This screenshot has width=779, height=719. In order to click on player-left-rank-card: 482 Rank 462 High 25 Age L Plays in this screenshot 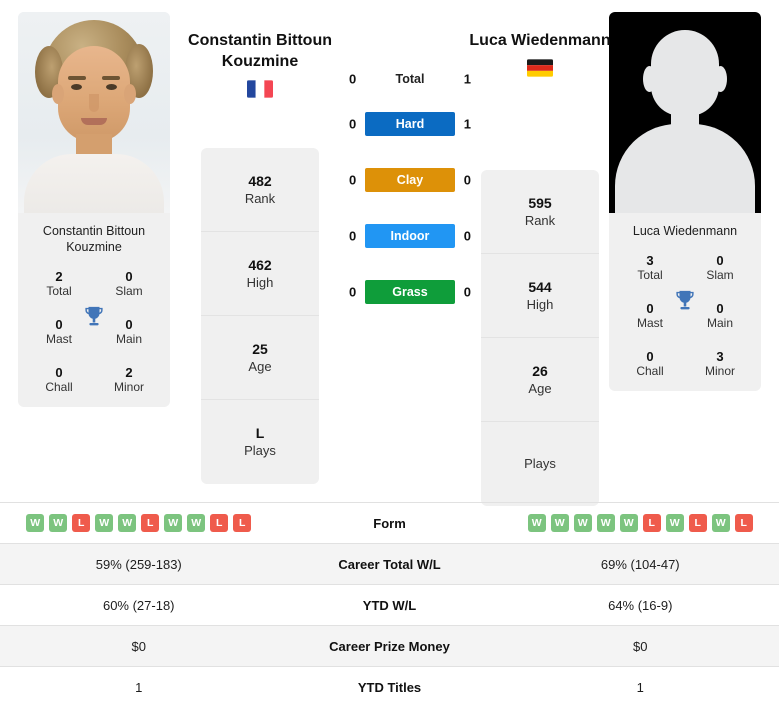, I will do `click(260, 316)`.